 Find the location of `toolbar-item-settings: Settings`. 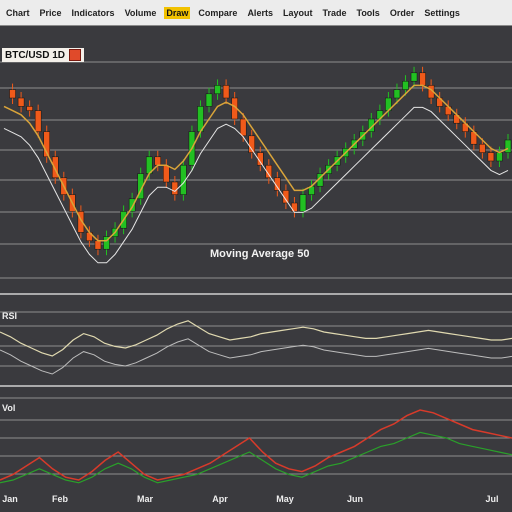

toolbar-item-settings: Settings is located at coordinates (442, 13).